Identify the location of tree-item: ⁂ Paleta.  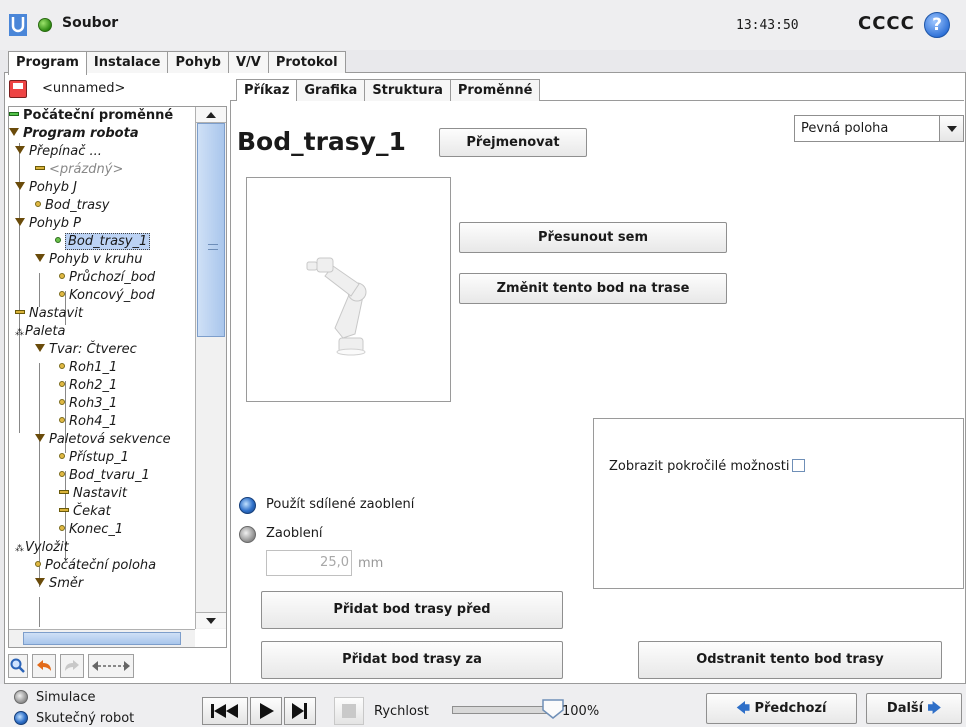
(40, 332).